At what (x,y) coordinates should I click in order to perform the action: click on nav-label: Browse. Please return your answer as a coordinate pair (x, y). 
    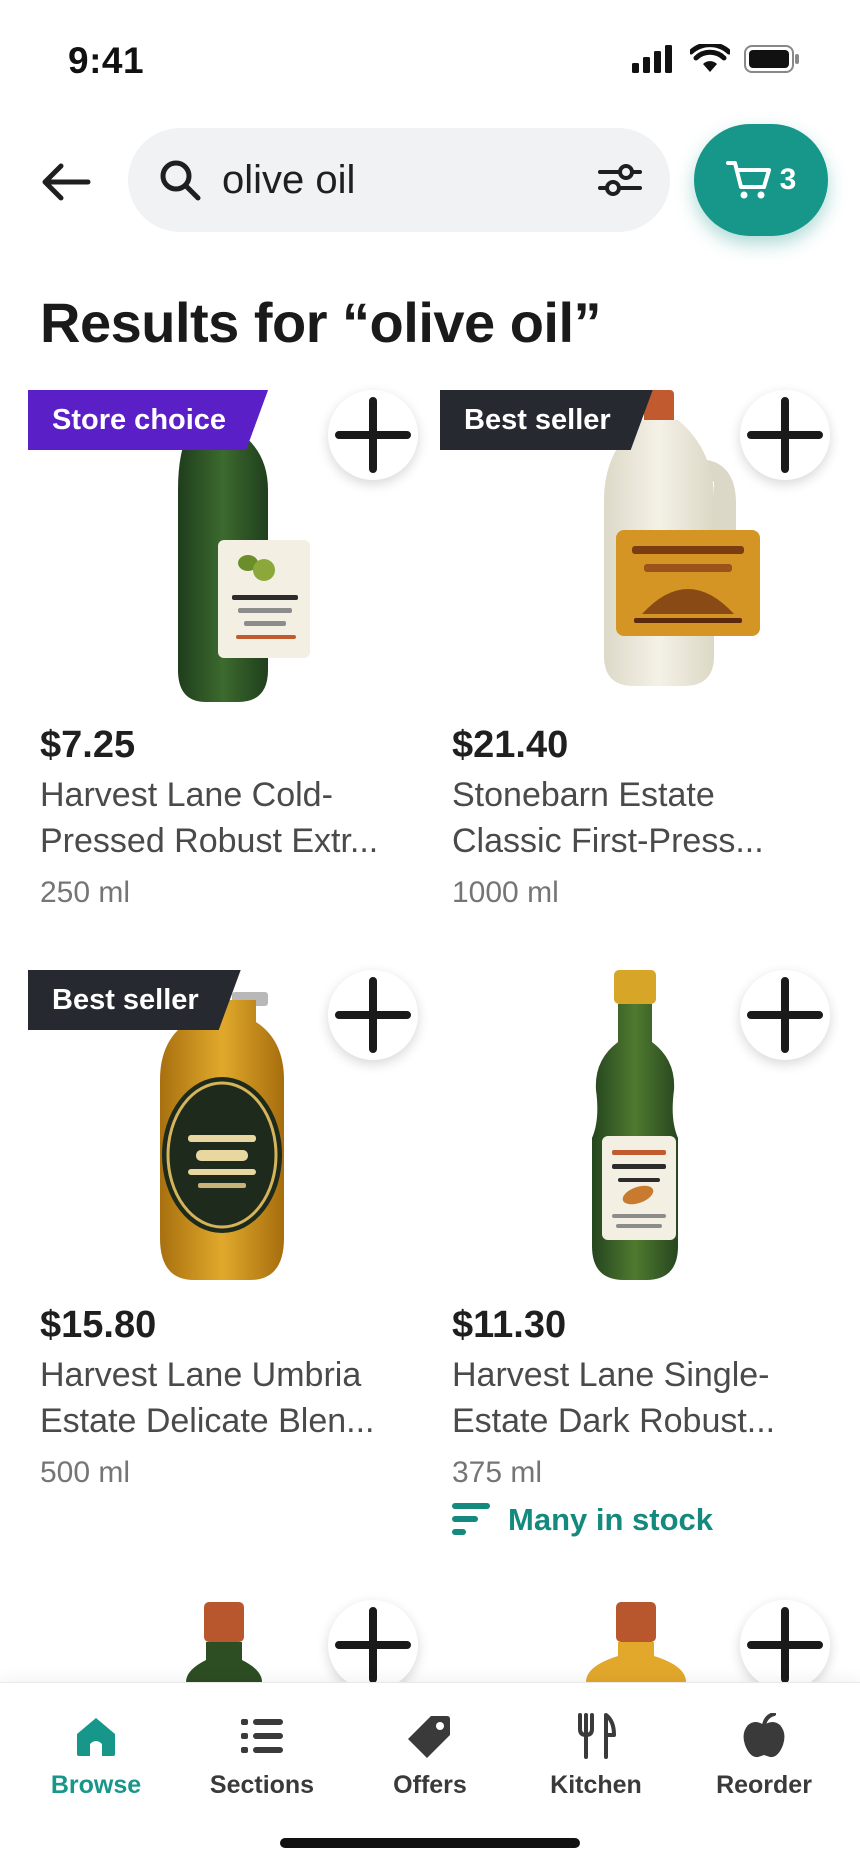
    Looking at the image, I should click on (96, 1785).